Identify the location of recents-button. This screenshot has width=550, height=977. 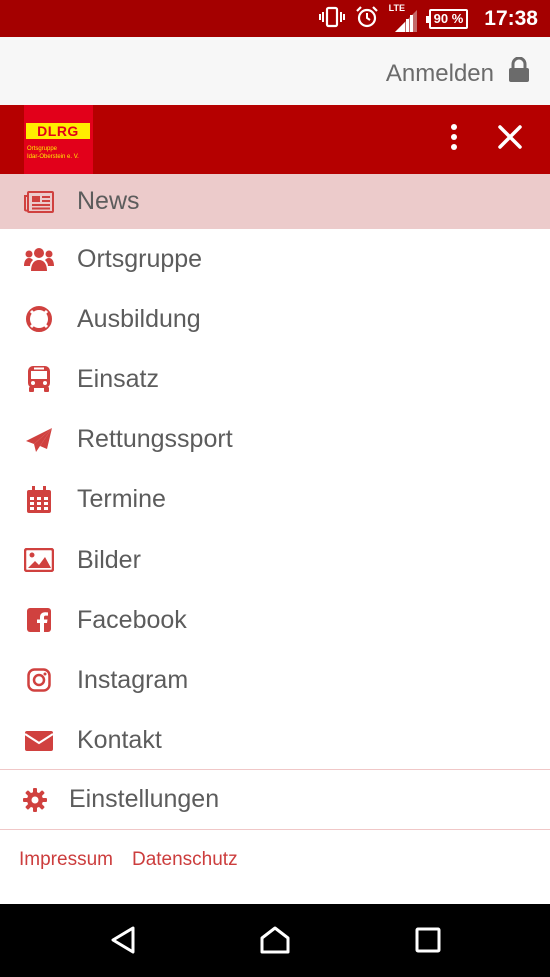
(428, 942).